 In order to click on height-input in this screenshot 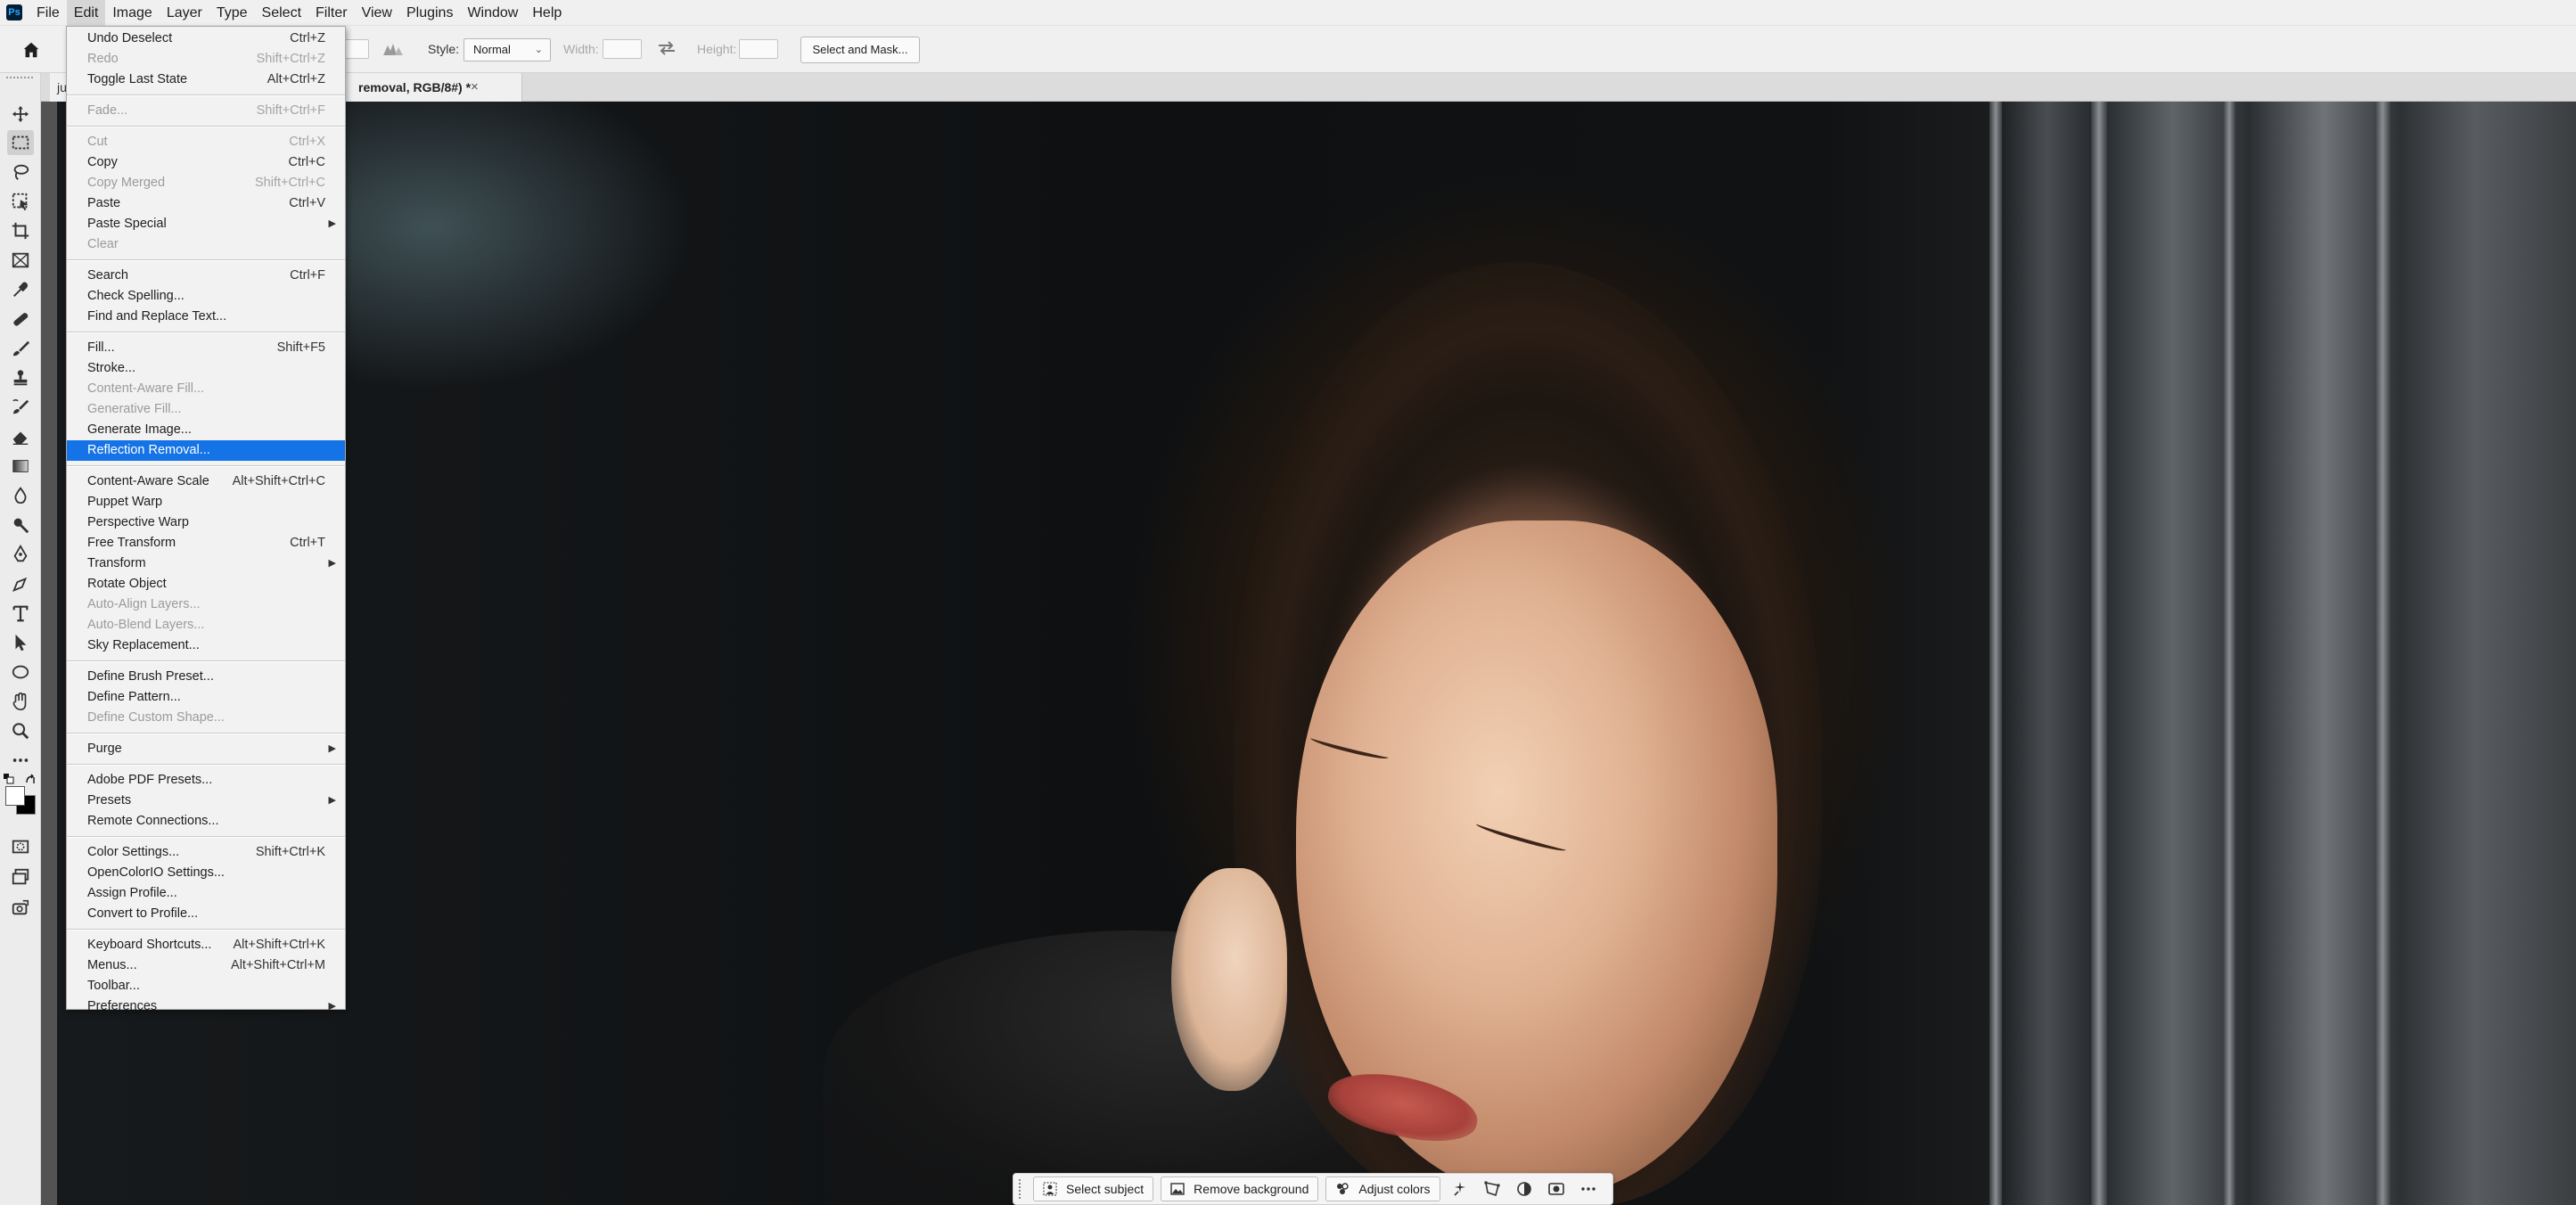, I will do `click(758, 49)`.